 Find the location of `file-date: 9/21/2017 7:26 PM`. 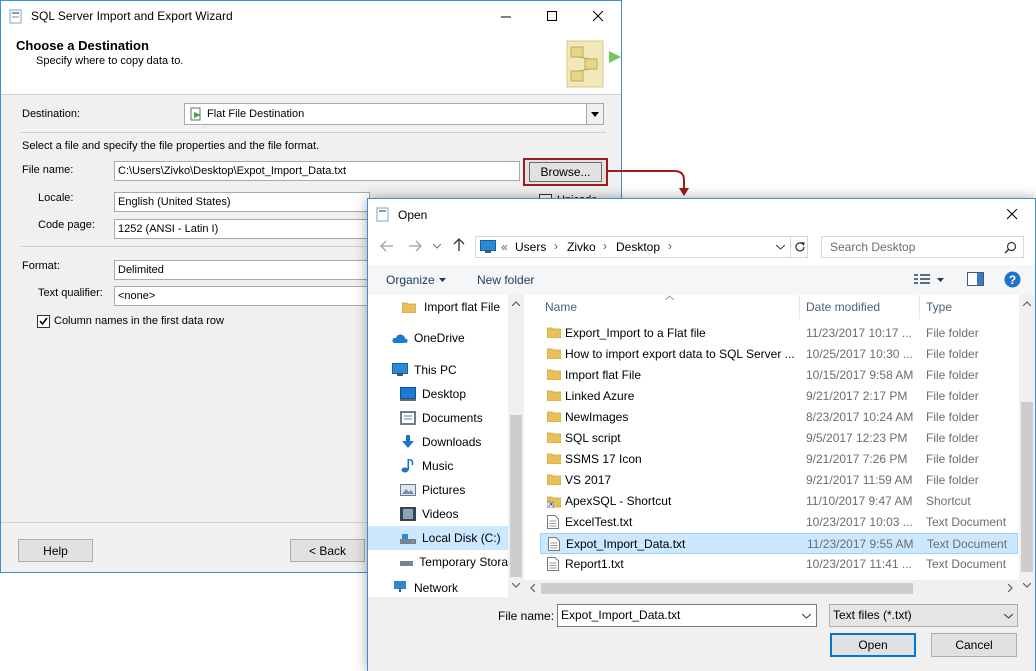

file-date: 9/21/2017 7:26 PM is located at coordinates (857, 459).